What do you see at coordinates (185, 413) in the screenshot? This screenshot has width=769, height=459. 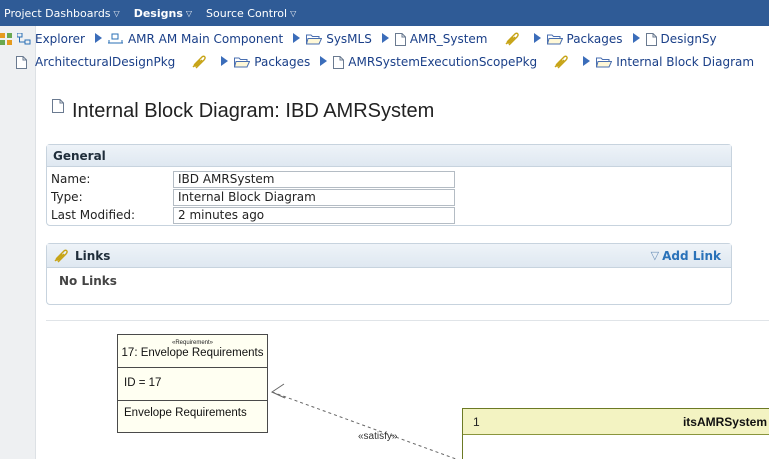 I see `requirement-text: Envelope Requirements` at bounding box center [185, 413].